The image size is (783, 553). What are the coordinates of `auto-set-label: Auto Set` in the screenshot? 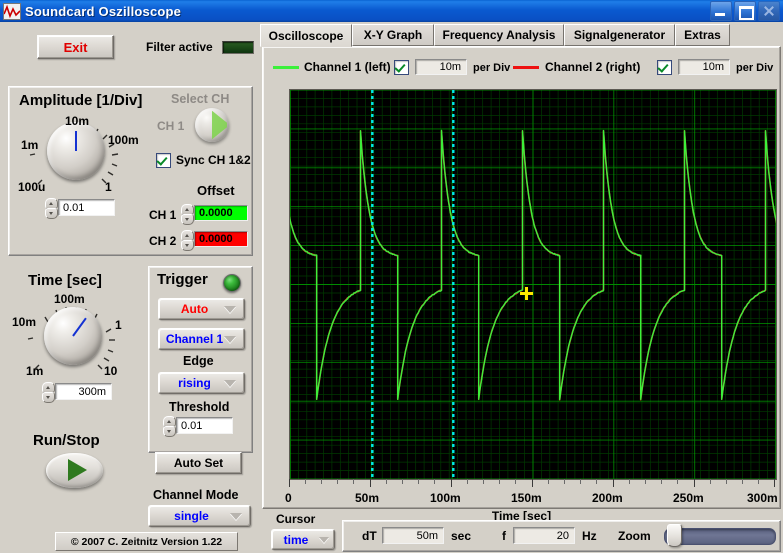 It's located at (198, 463).